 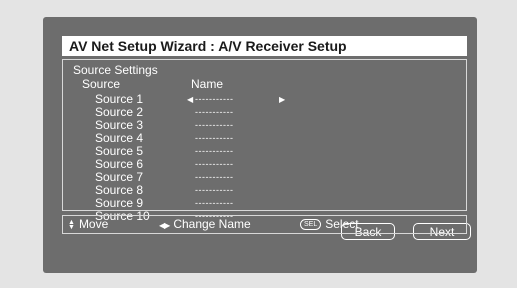 What do you see at coordinates (190, 99) in the screenshot?
I see `left-triangle-icon: ◀` at bounding box center [190, 99].